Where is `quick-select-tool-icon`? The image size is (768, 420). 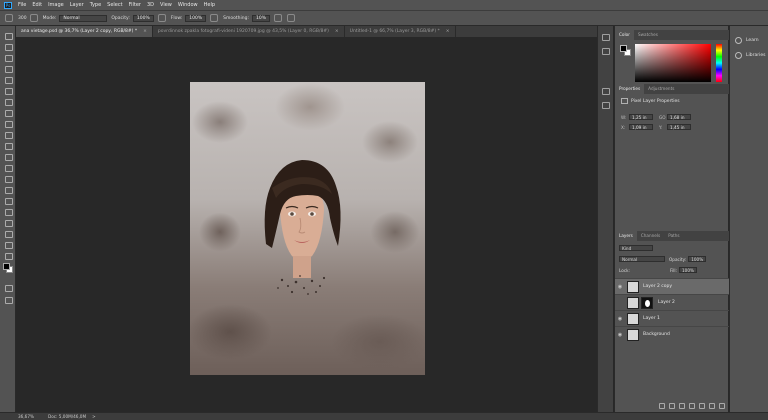 quick-select-tool-icon is located at coordinates (8, 69).